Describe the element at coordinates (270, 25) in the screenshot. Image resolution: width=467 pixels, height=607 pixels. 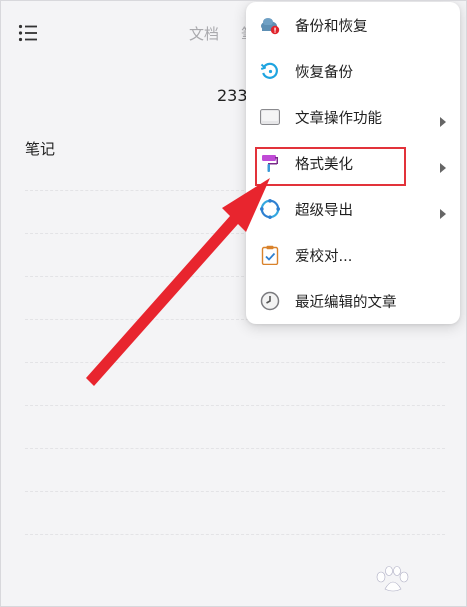
I see `cloud-backup-icon` at that location.